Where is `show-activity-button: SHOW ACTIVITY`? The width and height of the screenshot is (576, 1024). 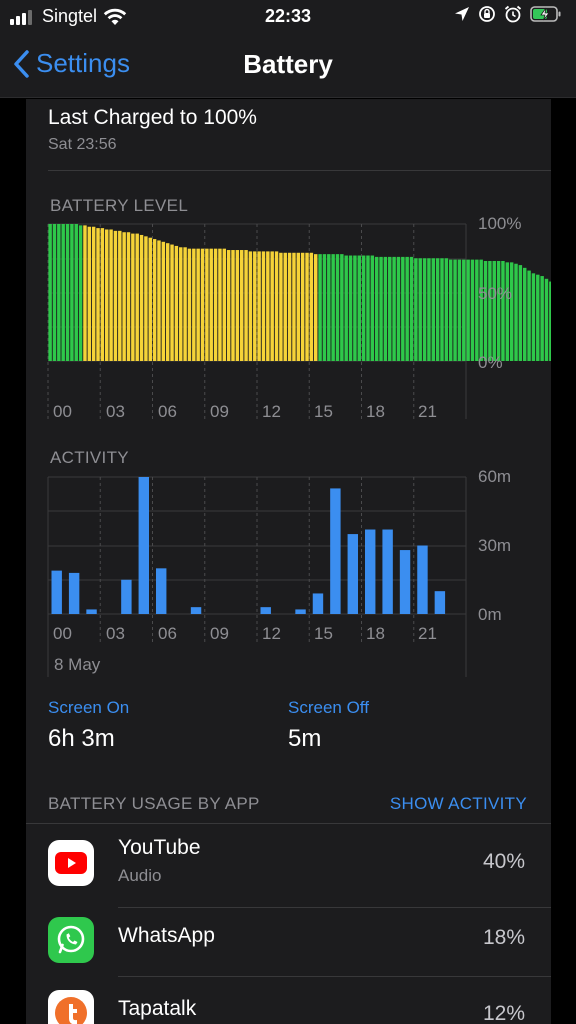 show-activity-button: SHOW ACTIVITY is located at coordinates (458, 804).